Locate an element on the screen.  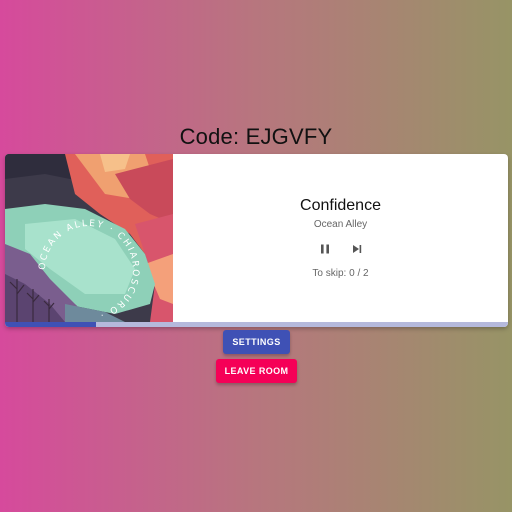
room-code: Code: EJGVFY is located at coordinates (256, 136).